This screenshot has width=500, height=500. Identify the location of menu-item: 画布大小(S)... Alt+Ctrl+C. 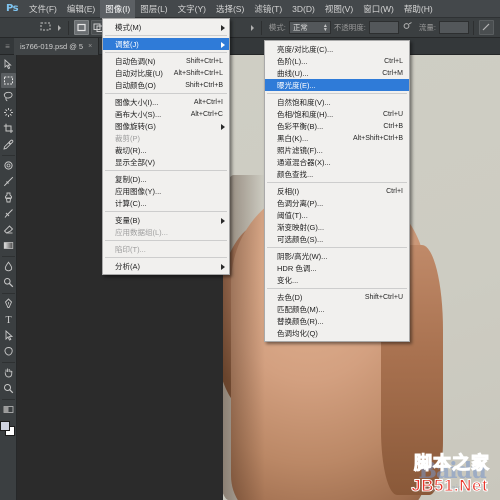
(166, 114).